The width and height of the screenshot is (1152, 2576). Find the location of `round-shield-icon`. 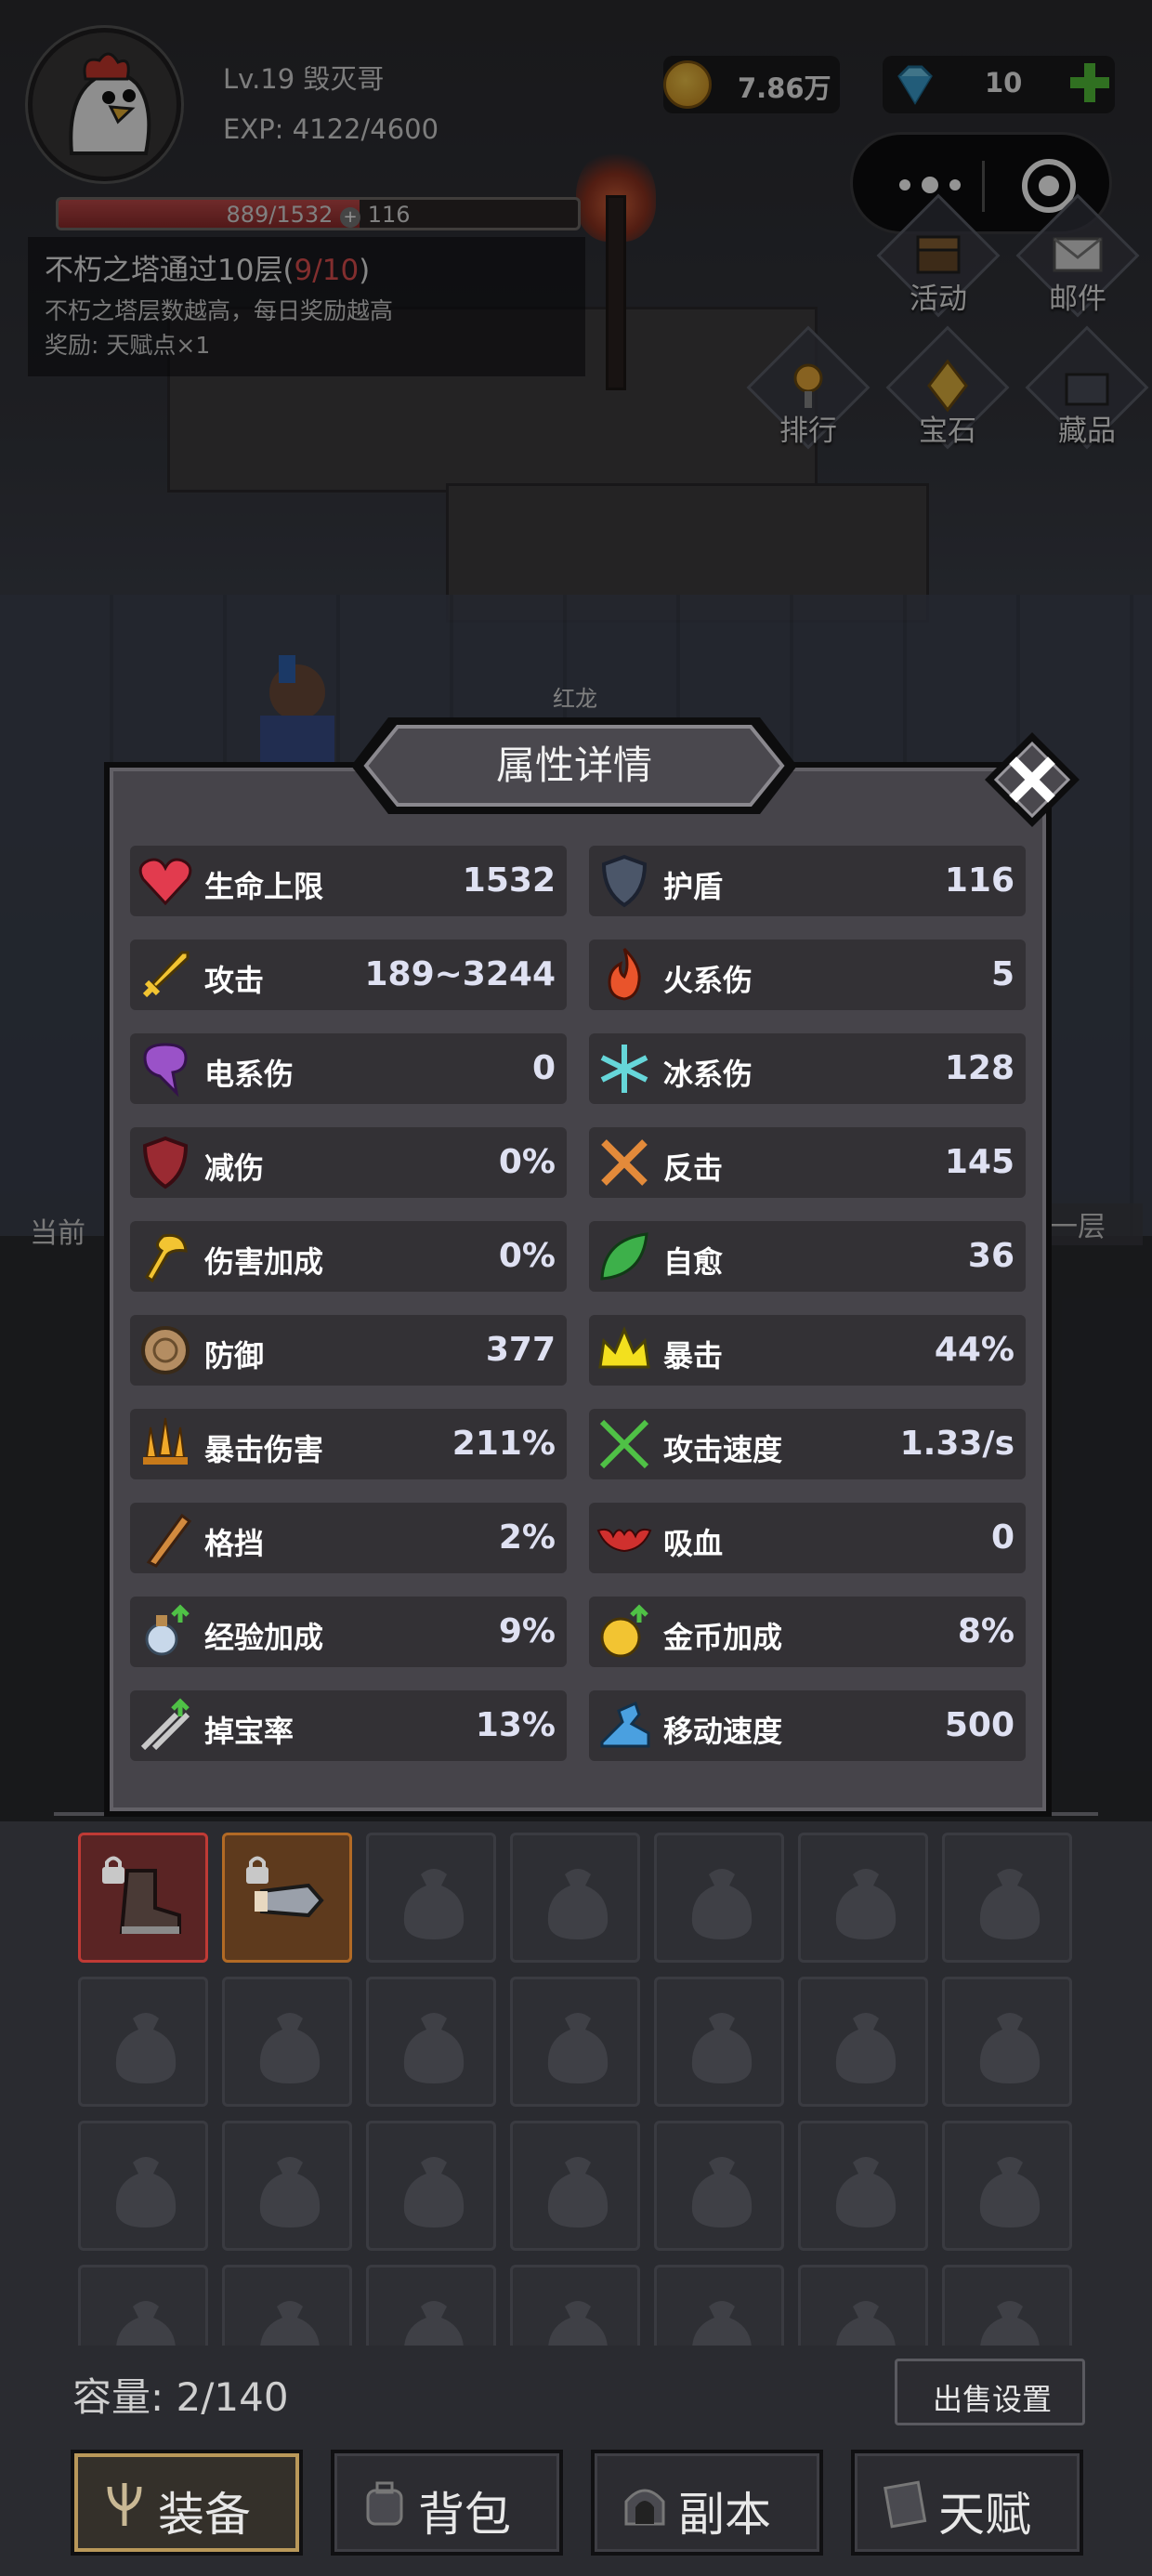

round-shield-icon is located at coordinates (165, 1350).